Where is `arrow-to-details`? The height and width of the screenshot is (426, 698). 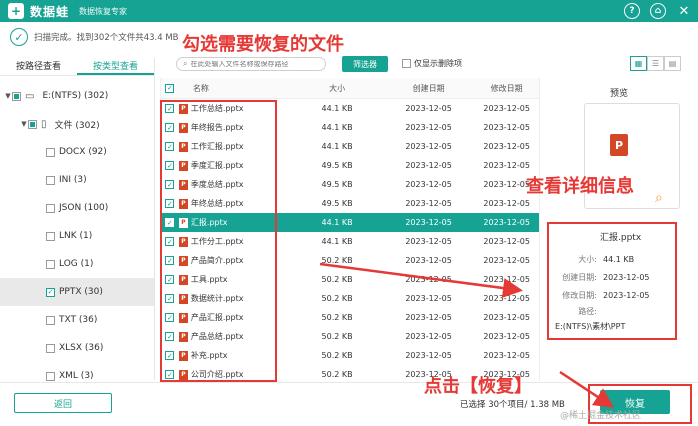 arrow-to-details is located at coordinates (421, 280).